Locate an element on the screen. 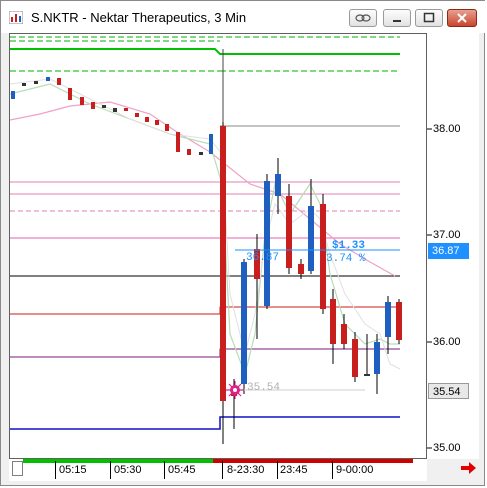 The width and height of the screenshot is (487, 488). entry-price-badge: 35.54 is located at coordinates (448, 391).